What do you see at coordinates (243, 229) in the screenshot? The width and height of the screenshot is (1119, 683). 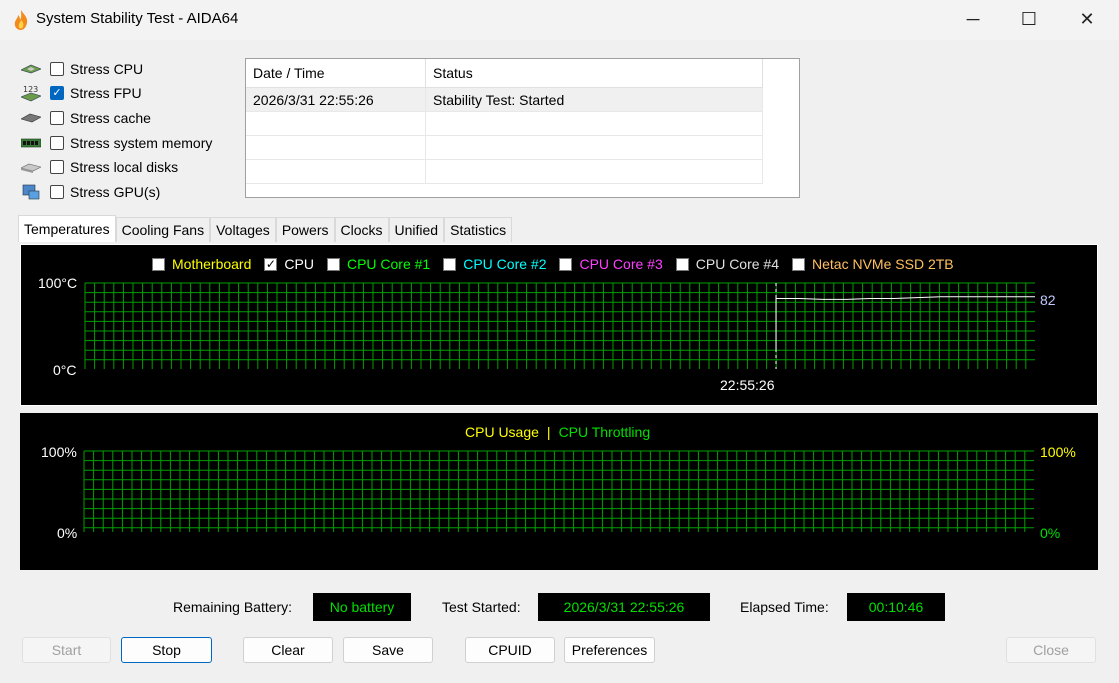 I see `tab-voltages: Voltages` at bounding box center [243, 229].